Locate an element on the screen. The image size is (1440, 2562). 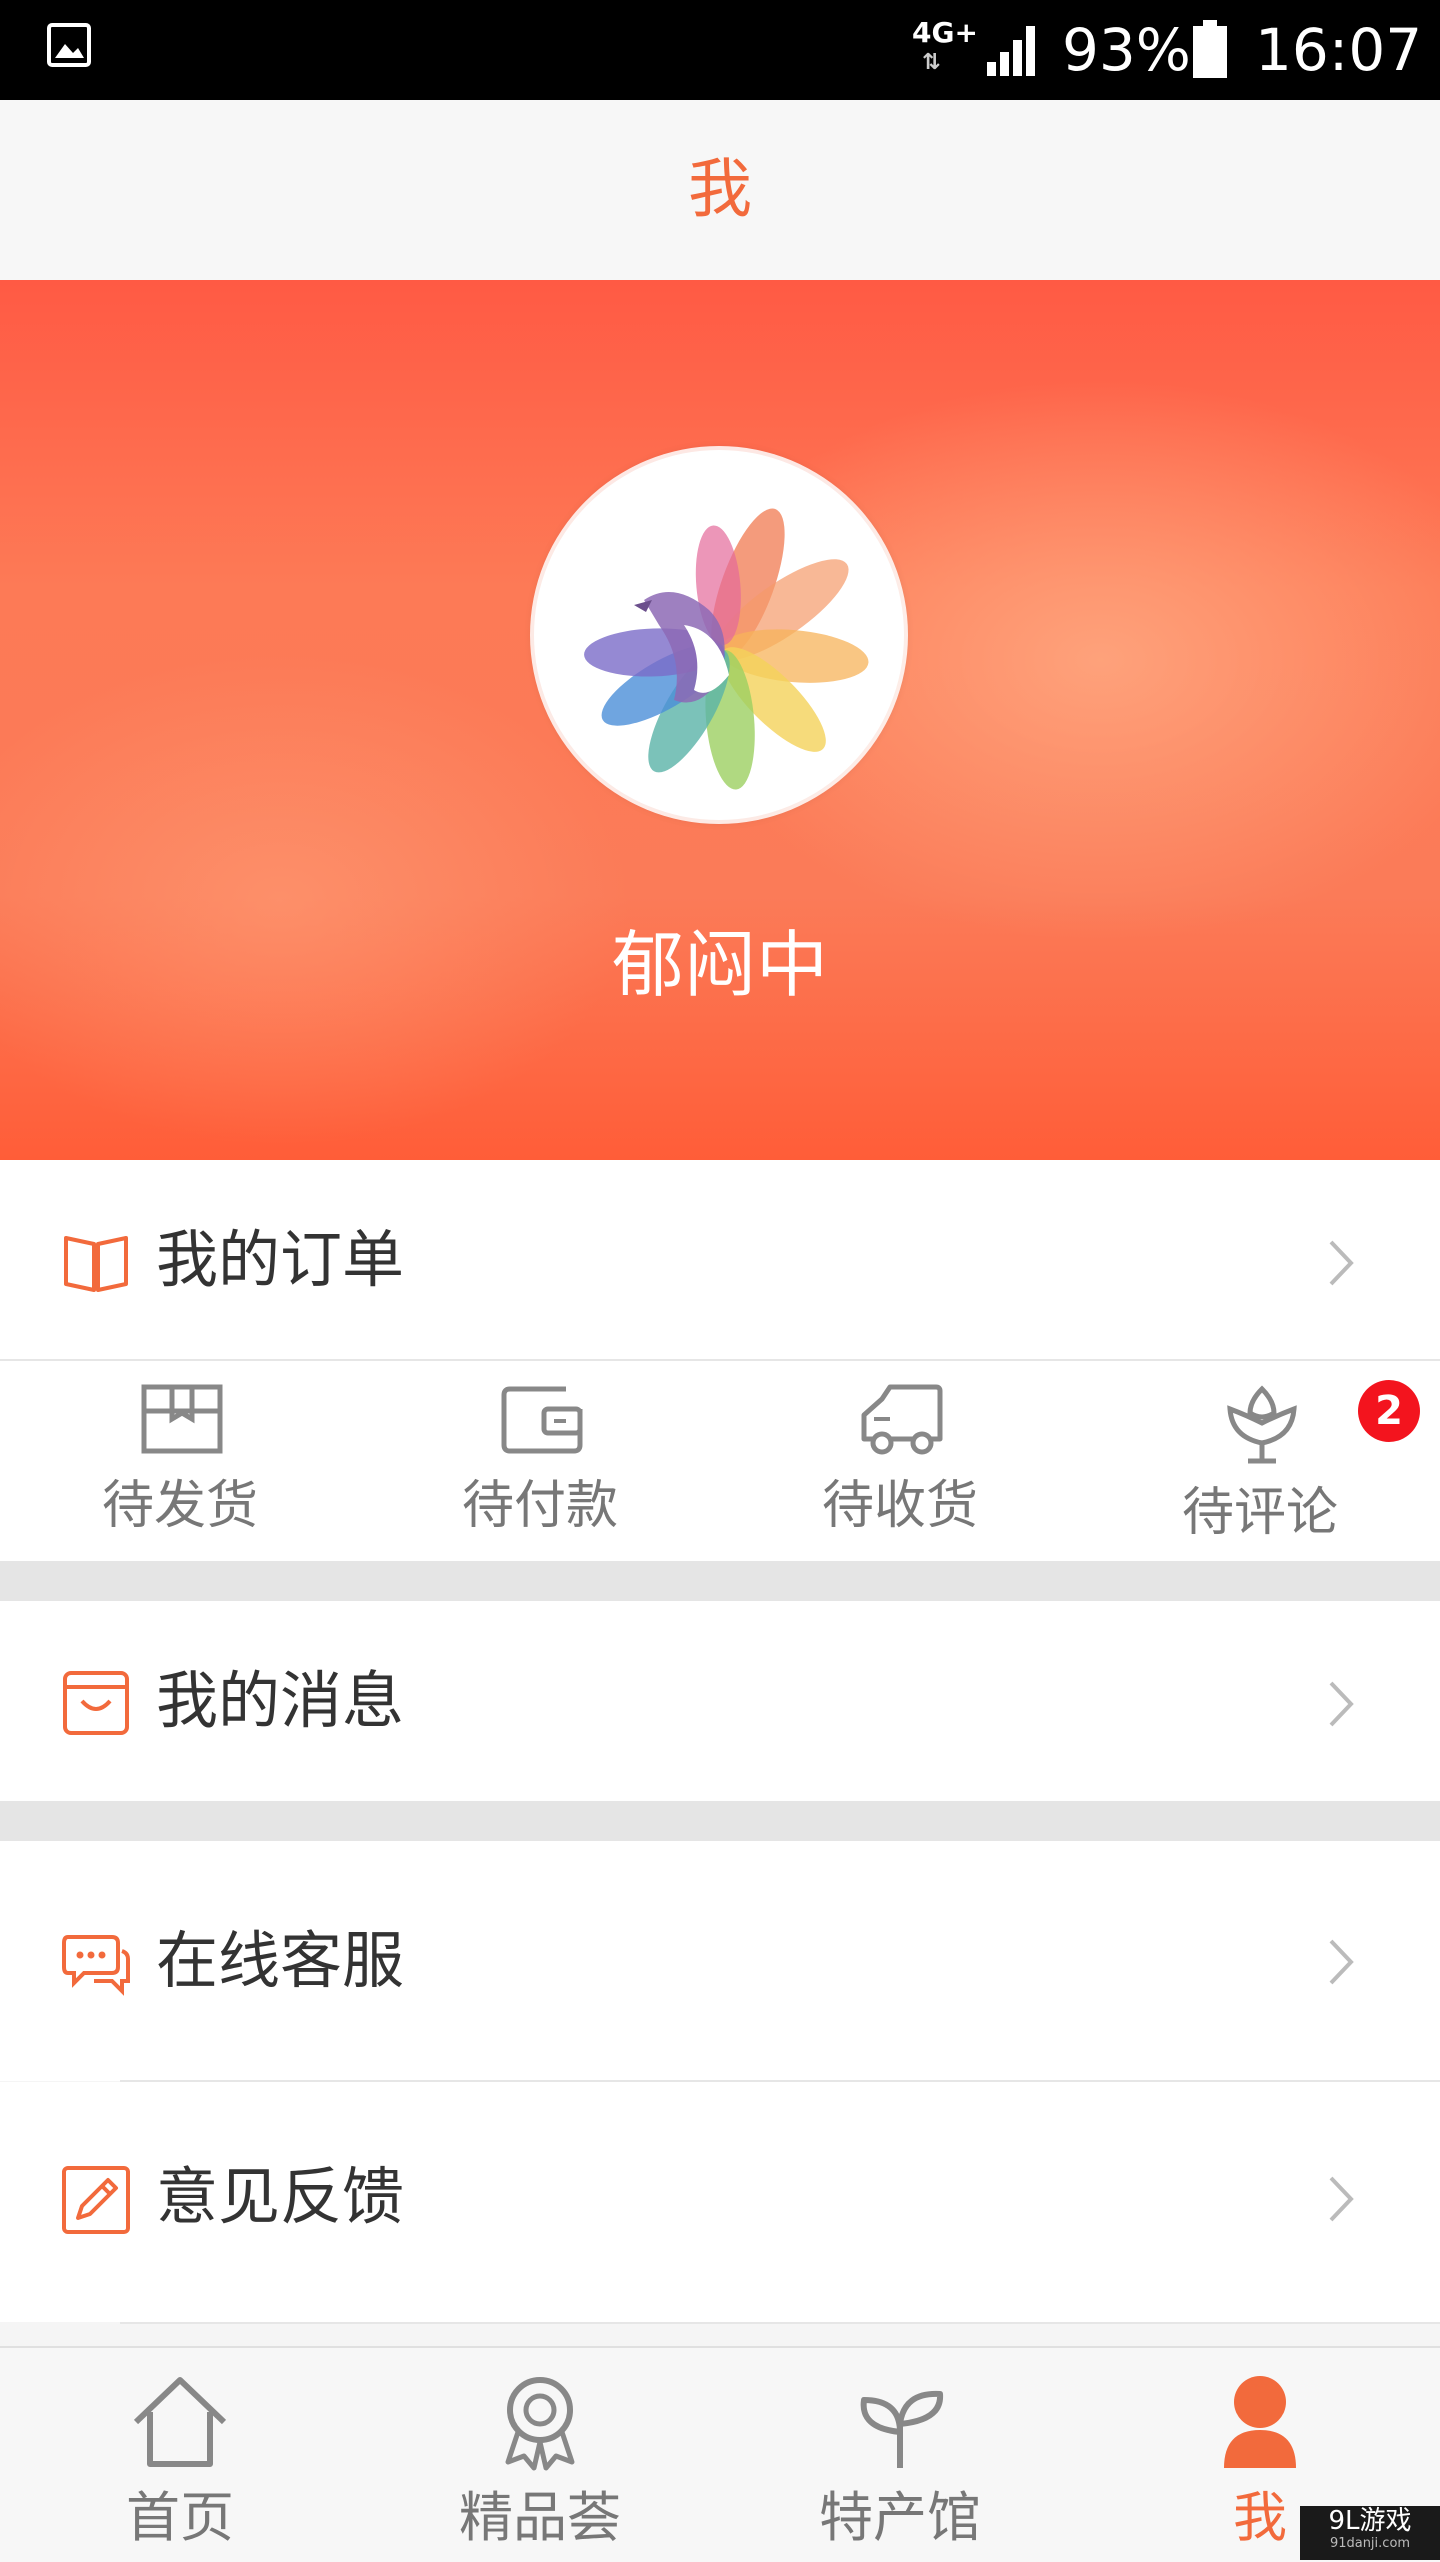
tab-home: 首页 is located at coordinates (180, 2455).